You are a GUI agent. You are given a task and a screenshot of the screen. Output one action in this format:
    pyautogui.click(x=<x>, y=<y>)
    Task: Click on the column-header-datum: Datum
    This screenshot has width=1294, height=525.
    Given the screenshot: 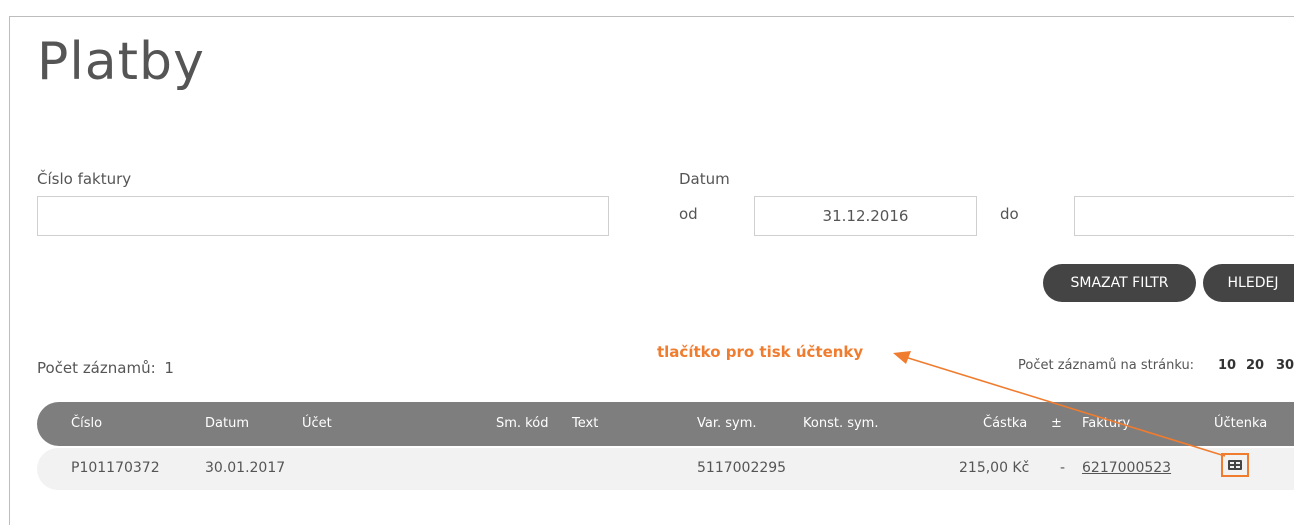 What is the action you would take?
    pyautogui.click(x=227, y=423)
    